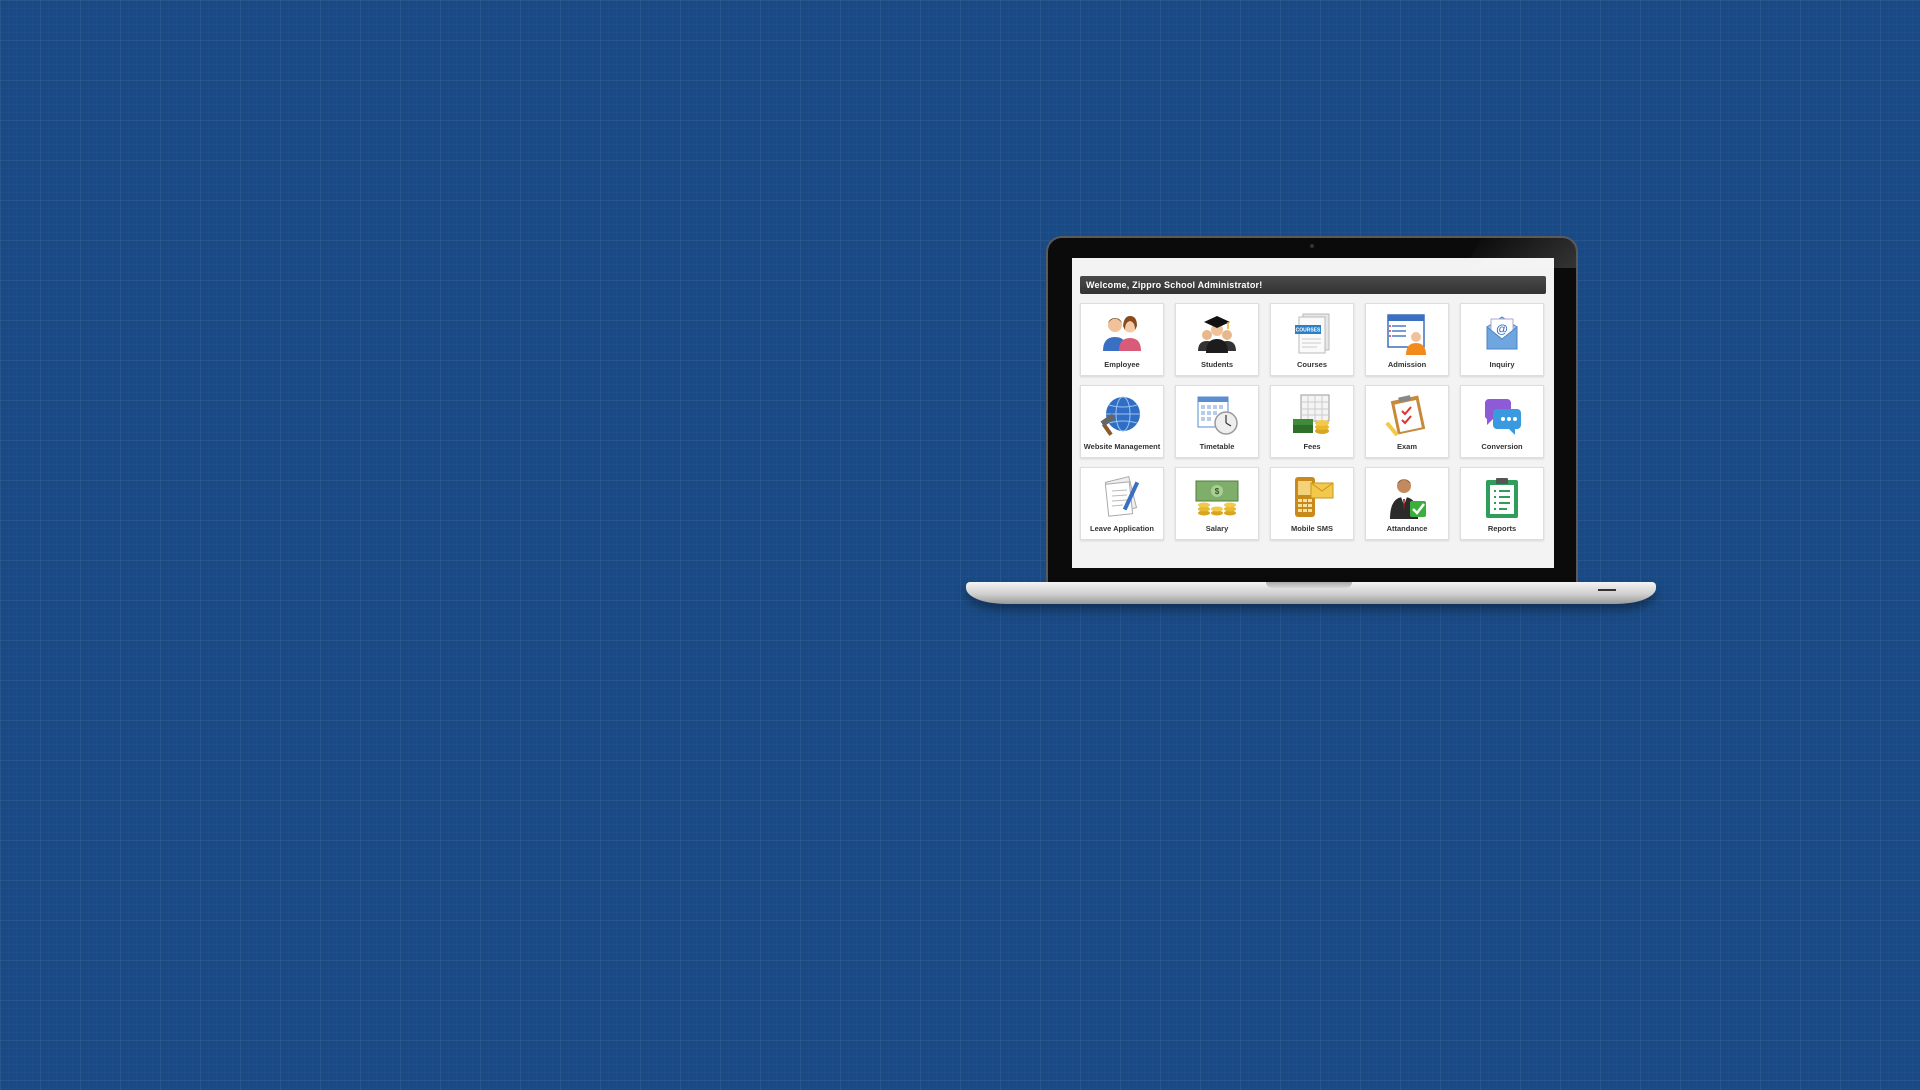 This screenshot has height=1090, width=1920. Describe the element at coordinates (1217, 334) in the screenshot. I see `students-icon` at that location.